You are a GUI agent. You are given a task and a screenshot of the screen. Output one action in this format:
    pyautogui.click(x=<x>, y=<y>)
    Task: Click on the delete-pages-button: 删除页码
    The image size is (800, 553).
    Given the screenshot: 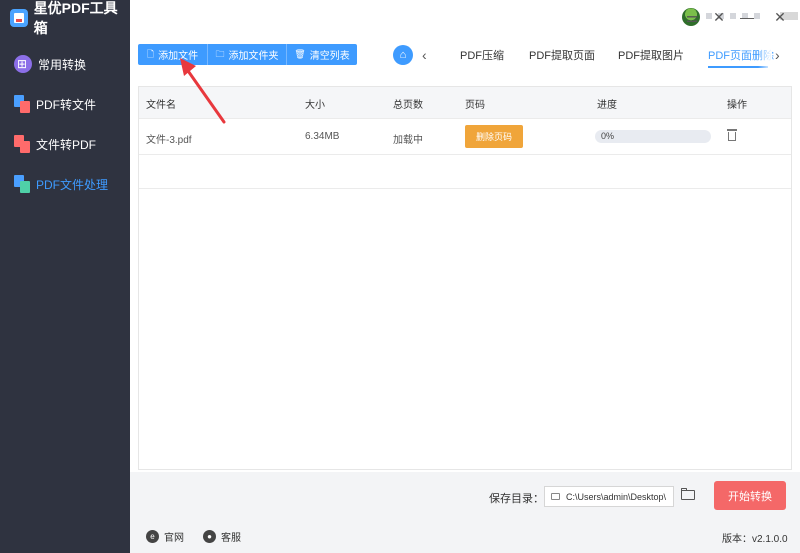 What is the action you would take?
    pyautogui.click(x=494, y=136)
    